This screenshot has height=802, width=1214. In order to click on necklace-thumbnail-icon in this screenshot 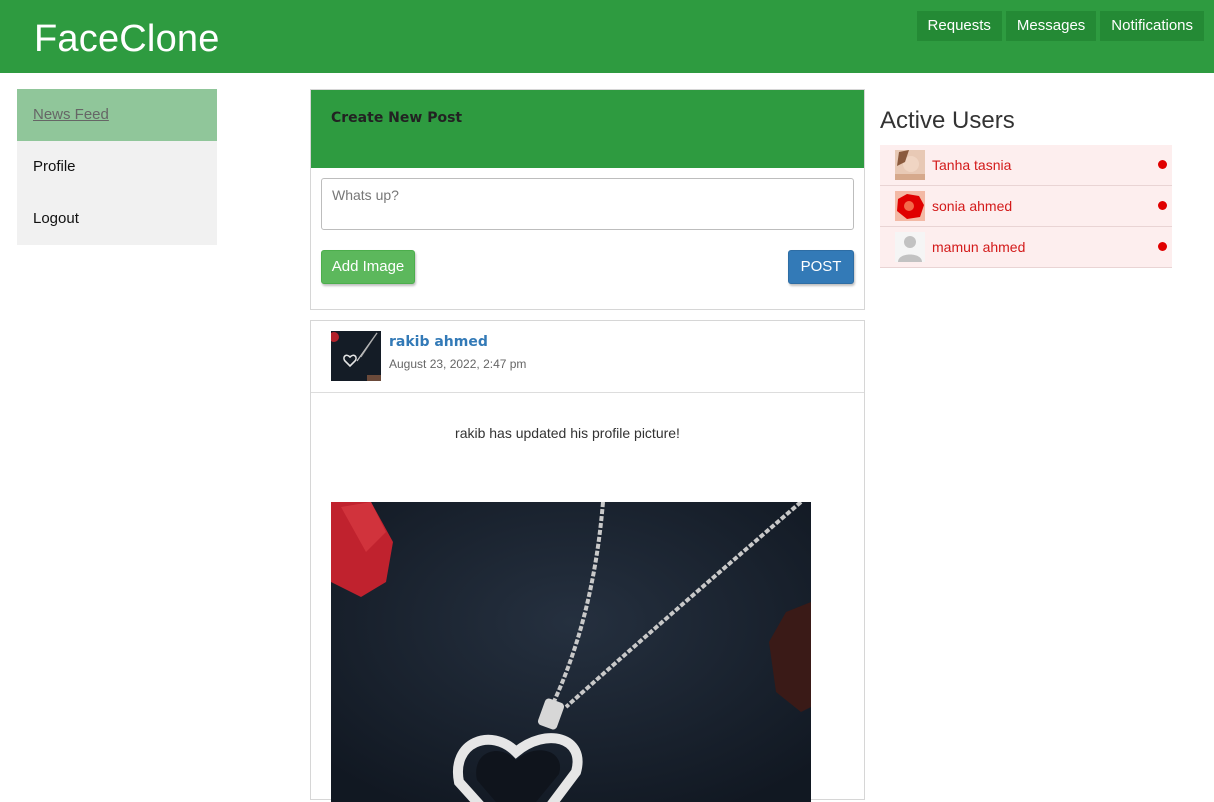, I will do `click(356, 356)`.